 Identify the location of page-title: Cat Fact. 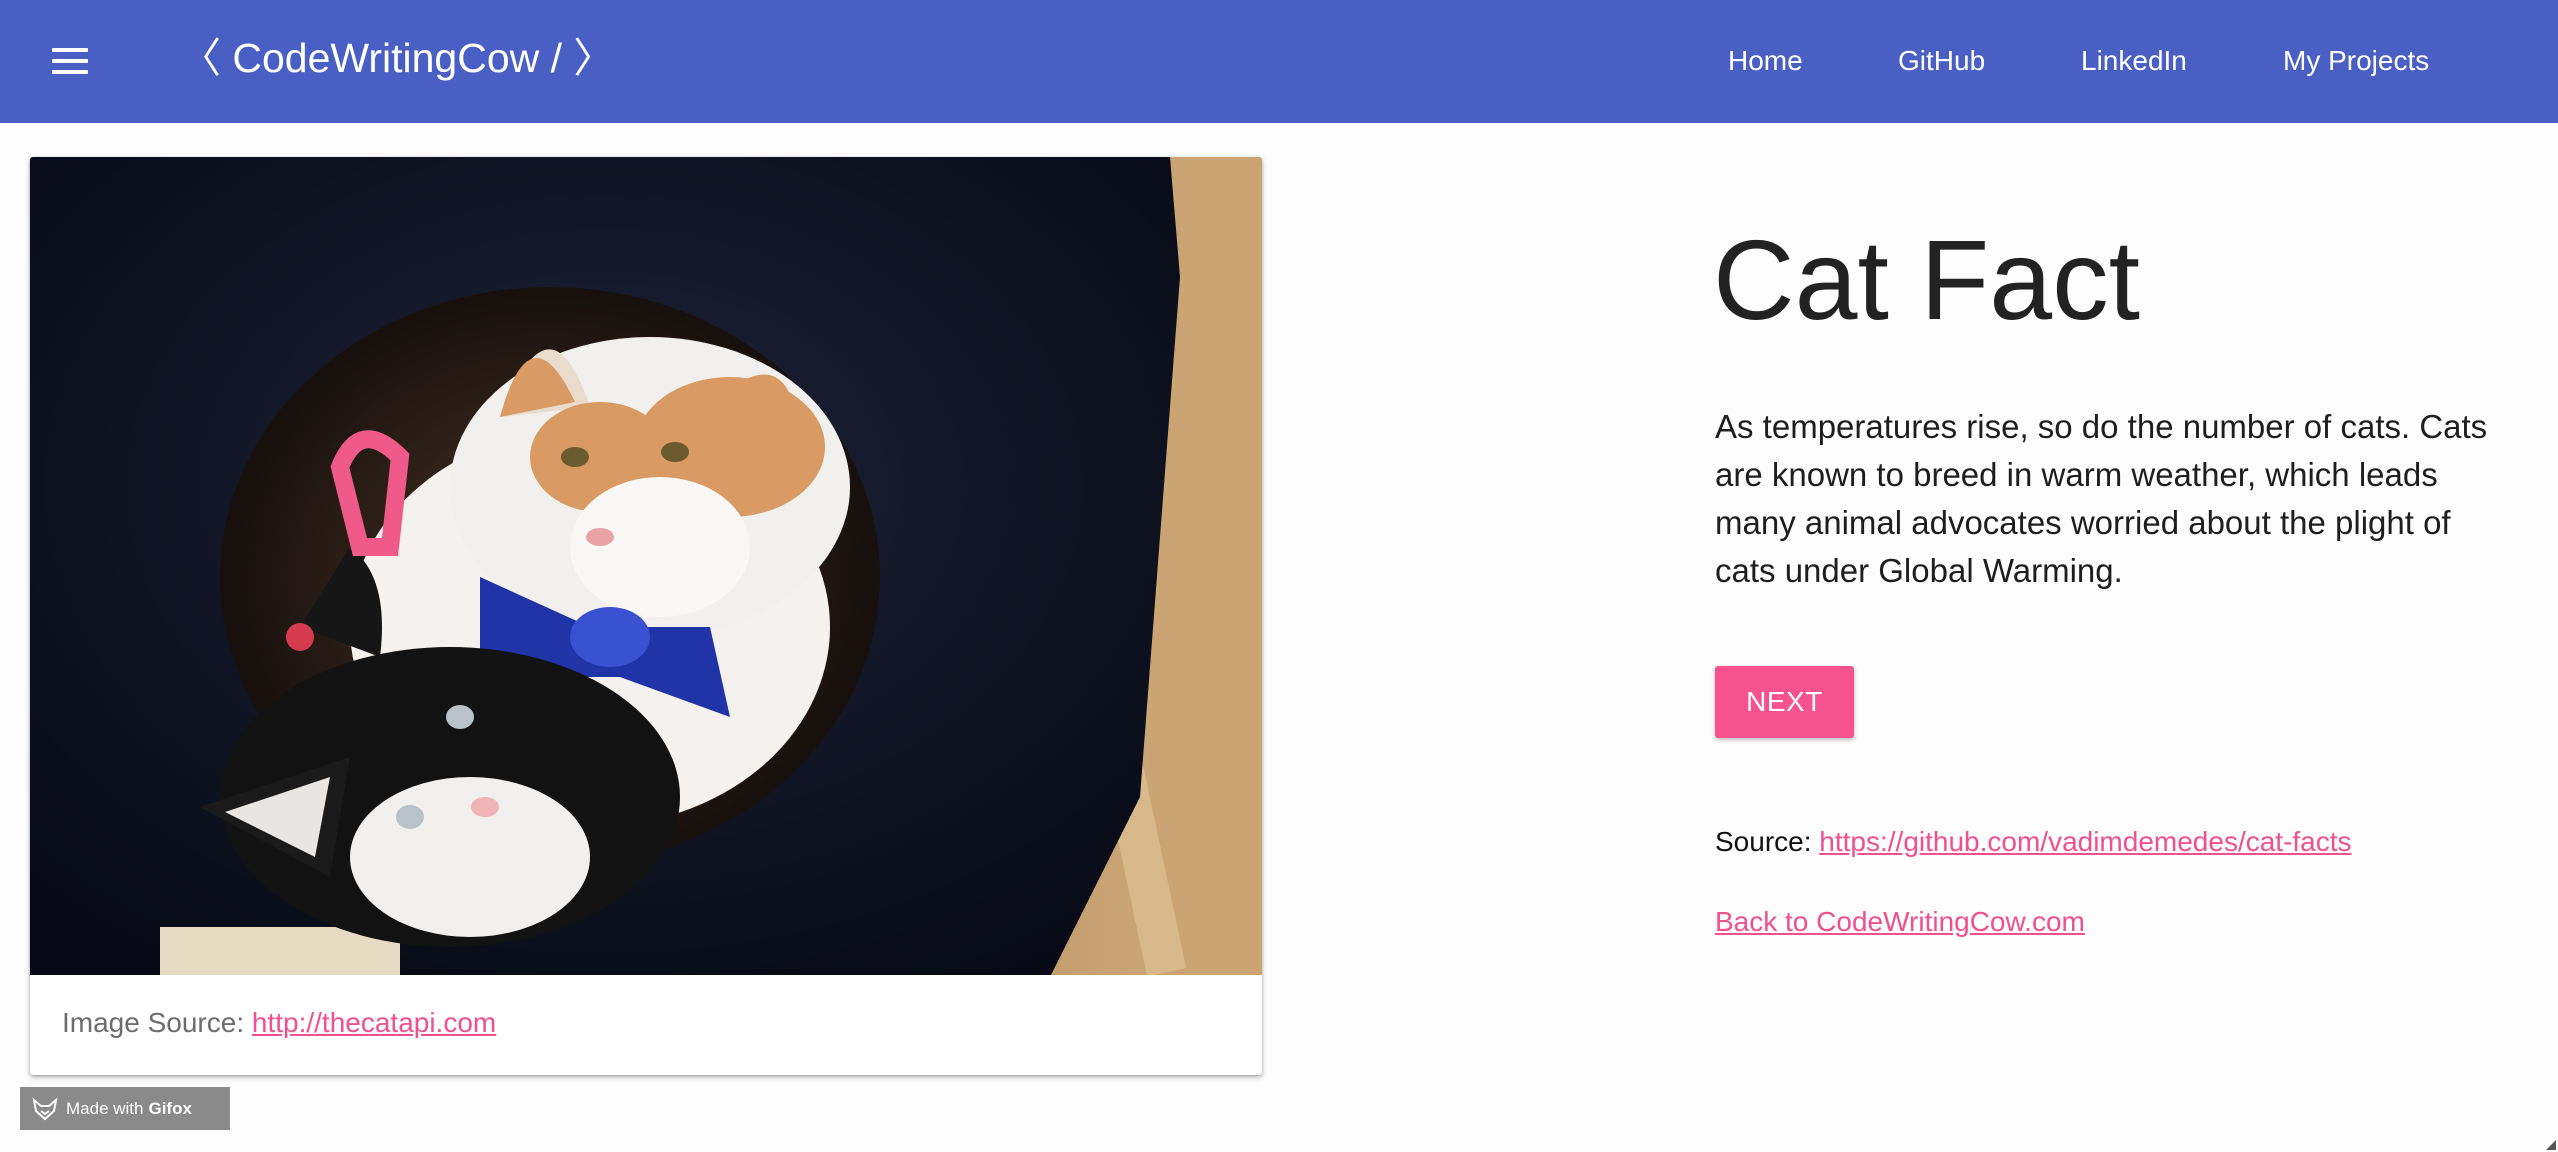
(1927, 280).